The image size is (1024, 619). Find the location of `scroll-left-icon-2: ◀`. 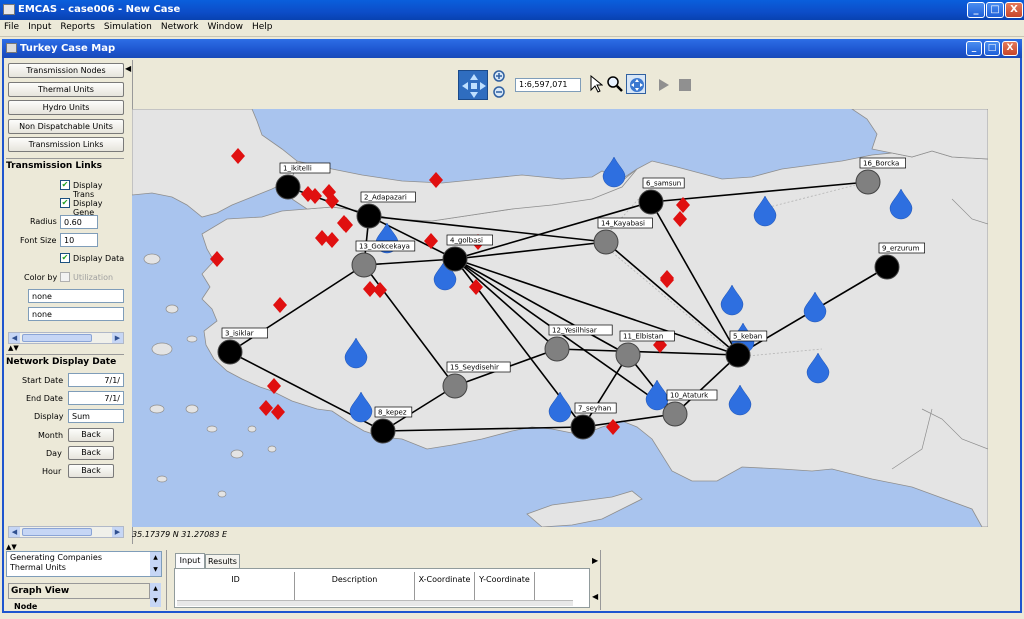

scroll-left-icon-2: ◀ is located at coordinates (14, 532).